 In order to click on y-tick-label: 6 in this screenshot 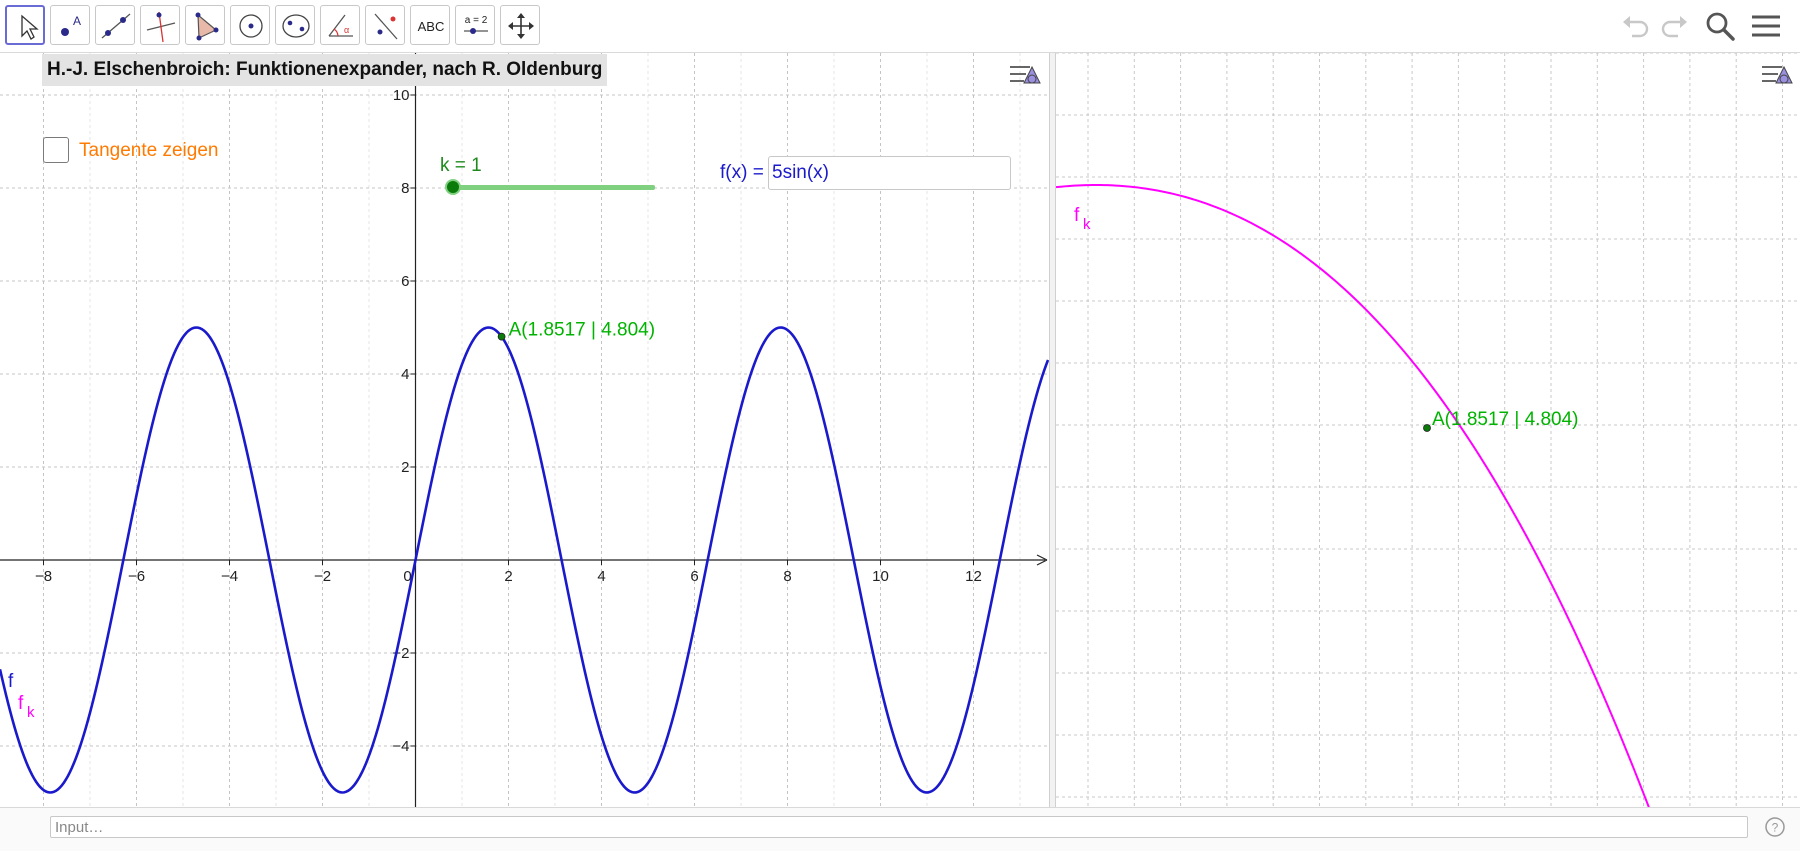, I will do `click(405, 281)`.